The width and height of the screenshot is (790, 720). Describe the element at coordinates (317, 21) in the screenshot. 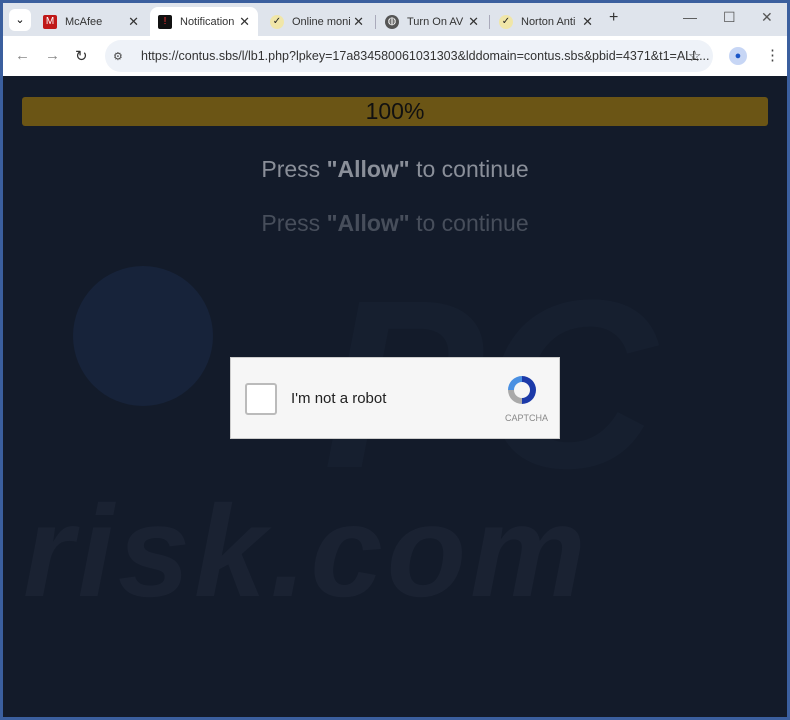

I see `tab-online-monitoring: ✓ Online moni ✕` at that location.